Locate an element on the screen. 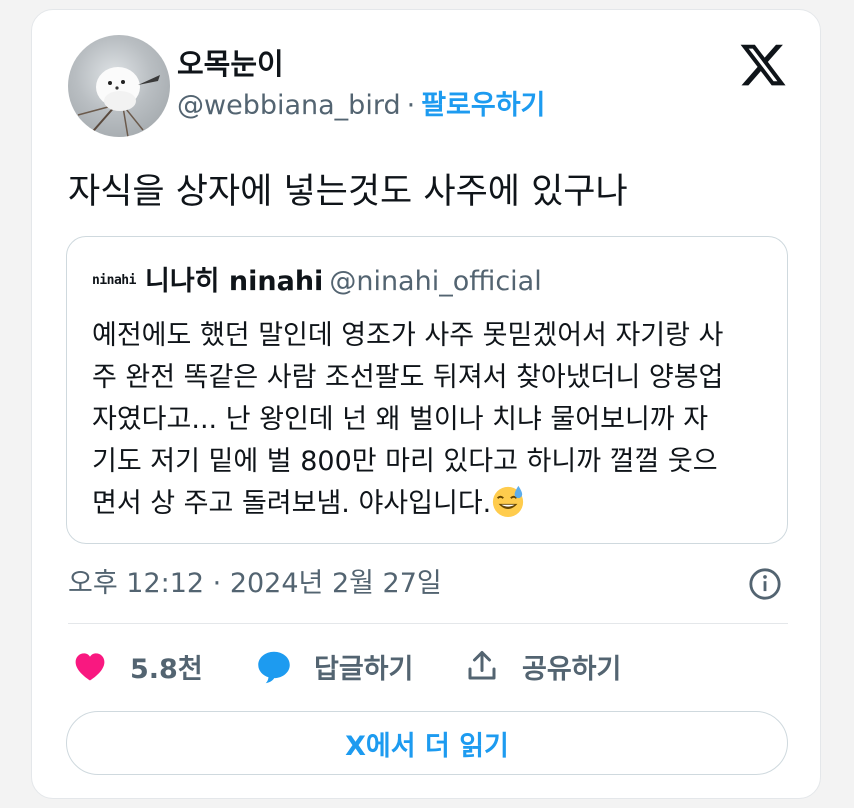 This screenshot has width=854, height=808. info-icon is located at coordinates (765, 584).